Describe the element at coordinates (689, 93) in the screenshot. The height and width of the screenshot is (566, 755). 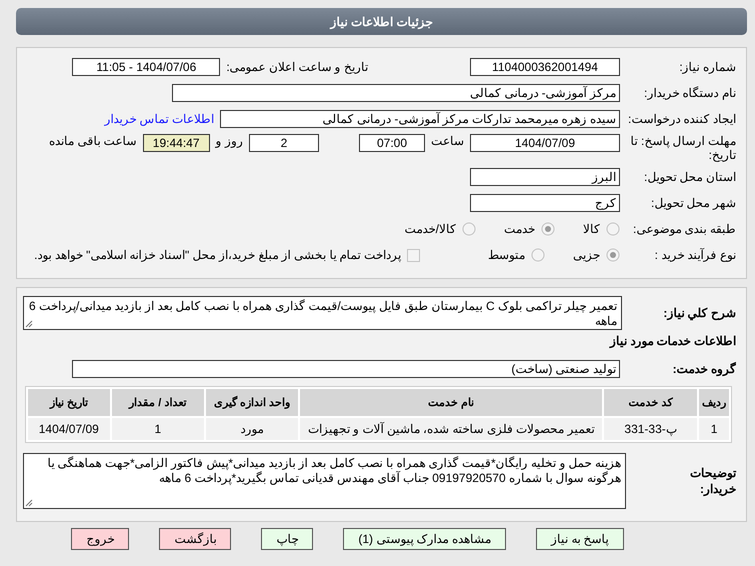
I see `field-label: نام دستگاه خریدار:` at that location.